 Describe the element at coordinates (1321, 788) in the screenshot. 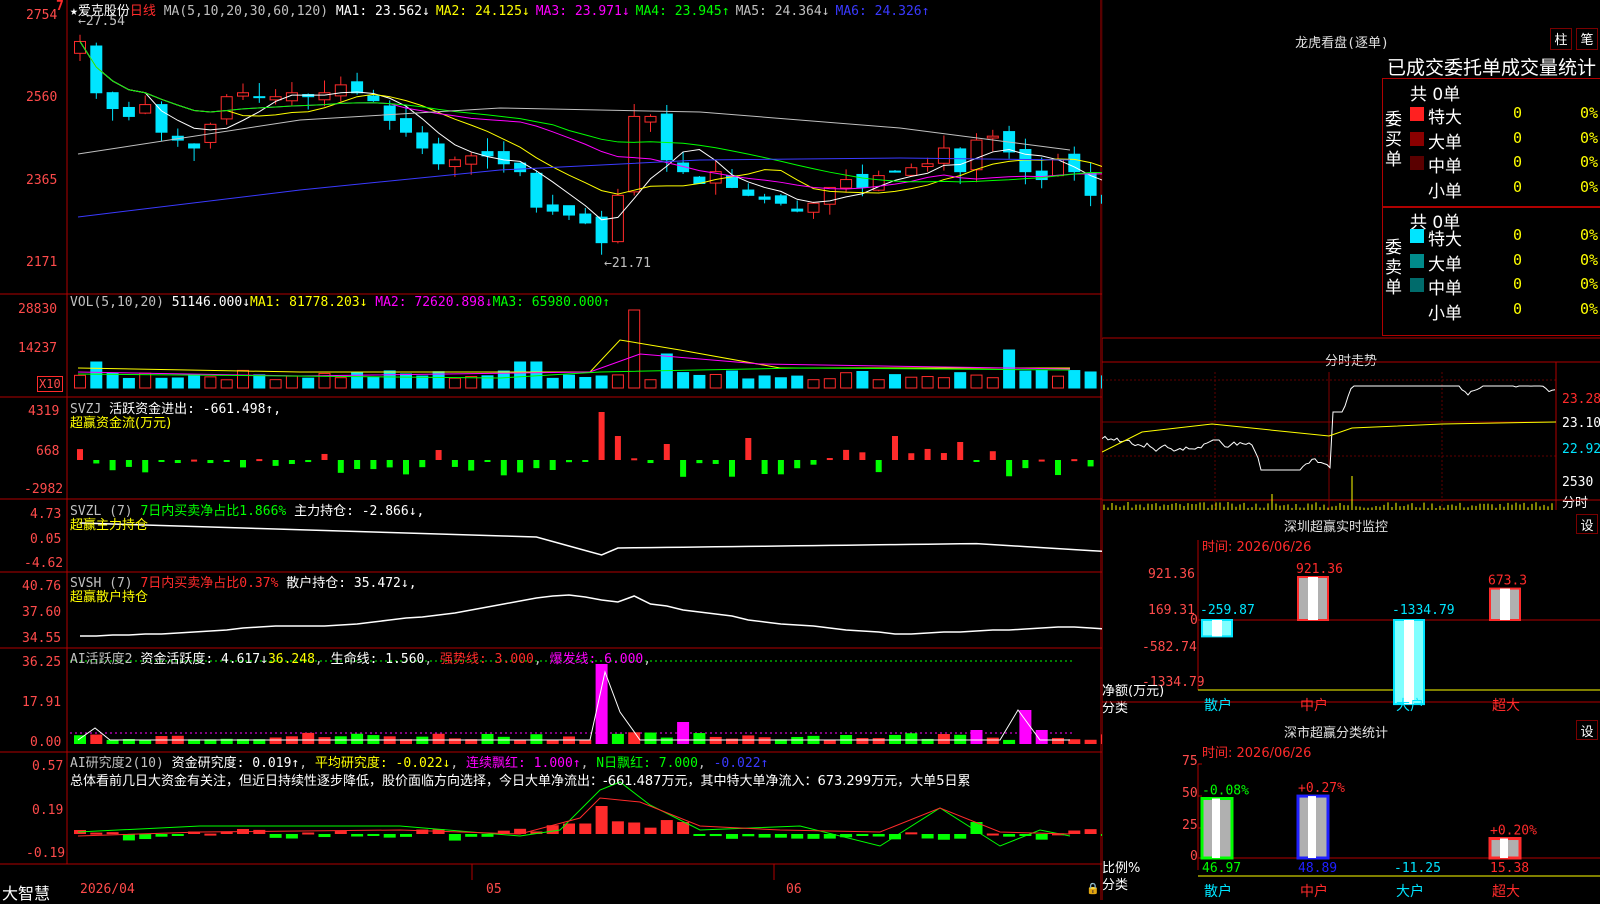

I see `class-delta-label: +0.27%` at that location.